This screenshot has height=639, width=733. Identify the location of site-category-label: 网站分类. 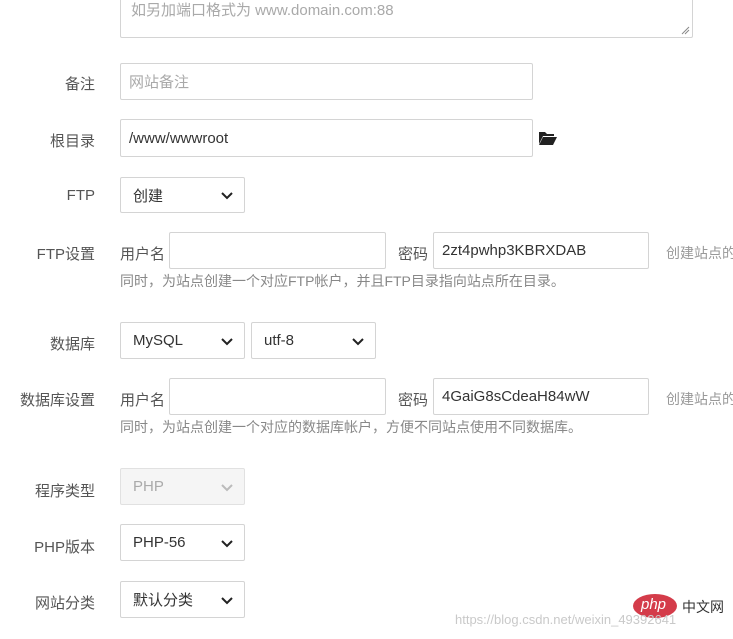
(64, 603).